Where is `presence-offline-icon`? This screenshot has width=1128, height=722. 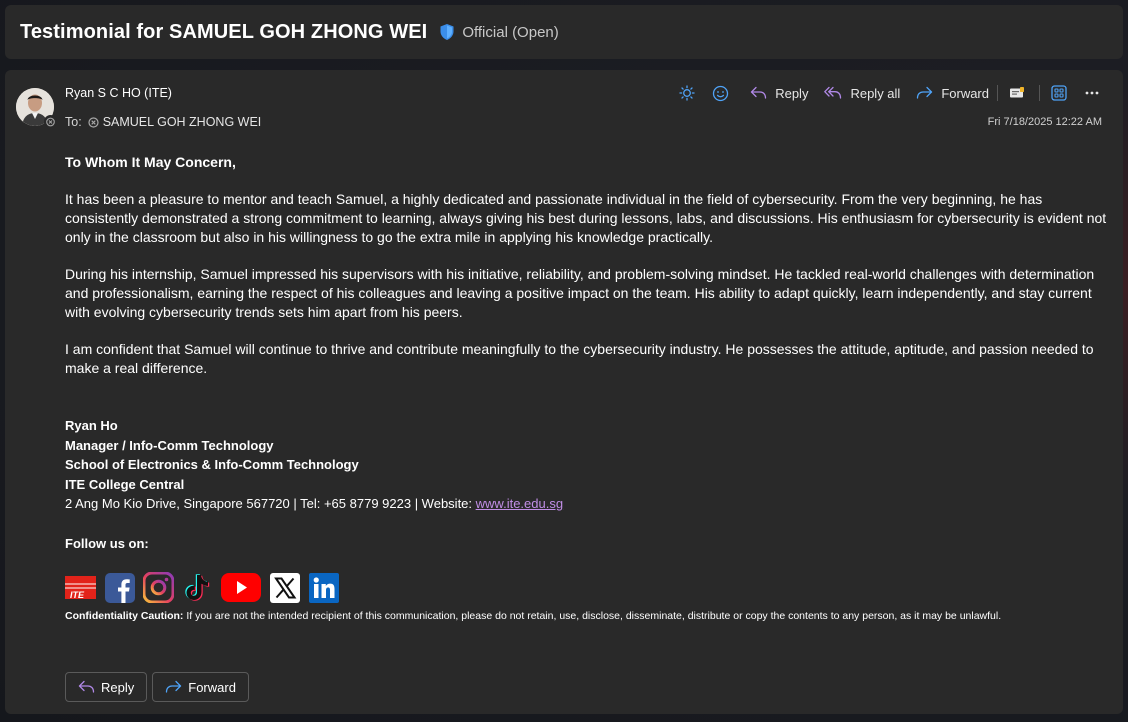
presence-offline-icon is located at coordinates (50, 121).